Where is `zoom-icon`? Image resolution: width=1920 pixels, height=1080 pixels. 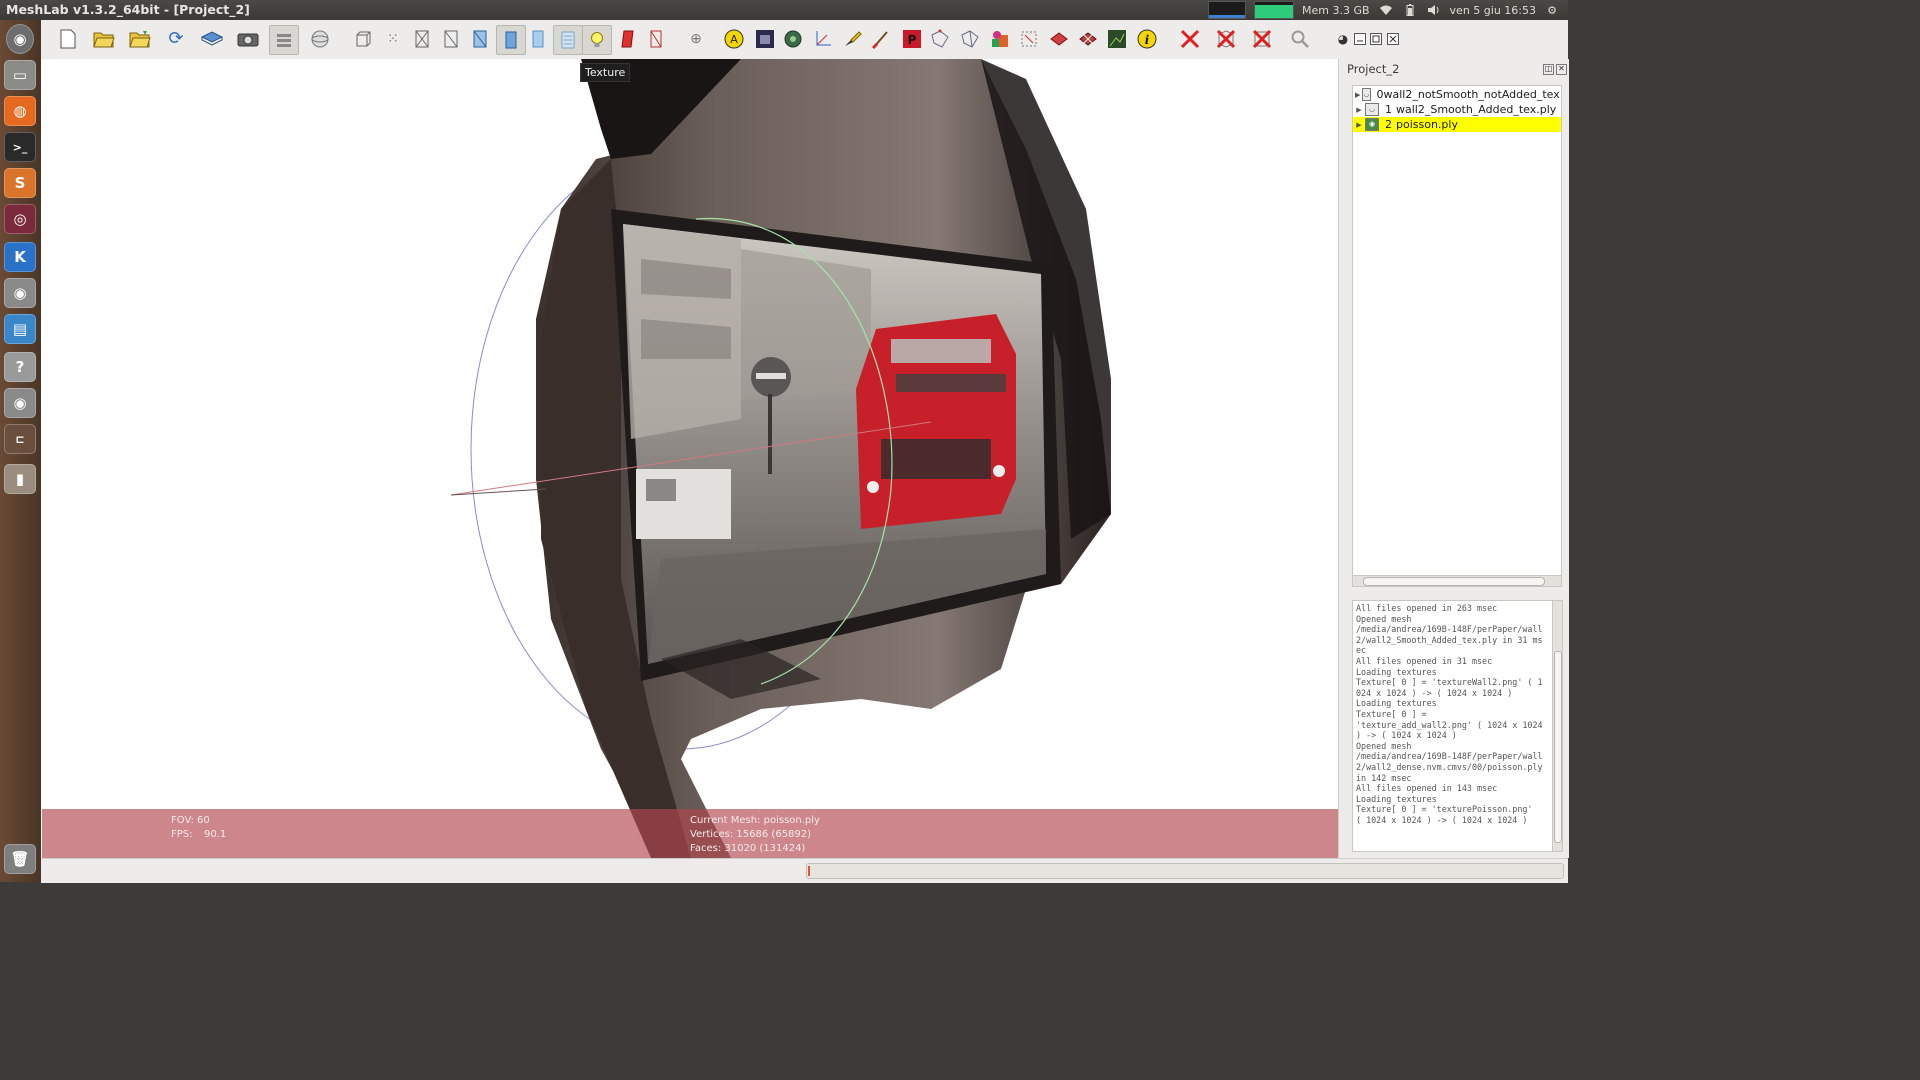 zoom-icon is located at coordinates (1300, 39).